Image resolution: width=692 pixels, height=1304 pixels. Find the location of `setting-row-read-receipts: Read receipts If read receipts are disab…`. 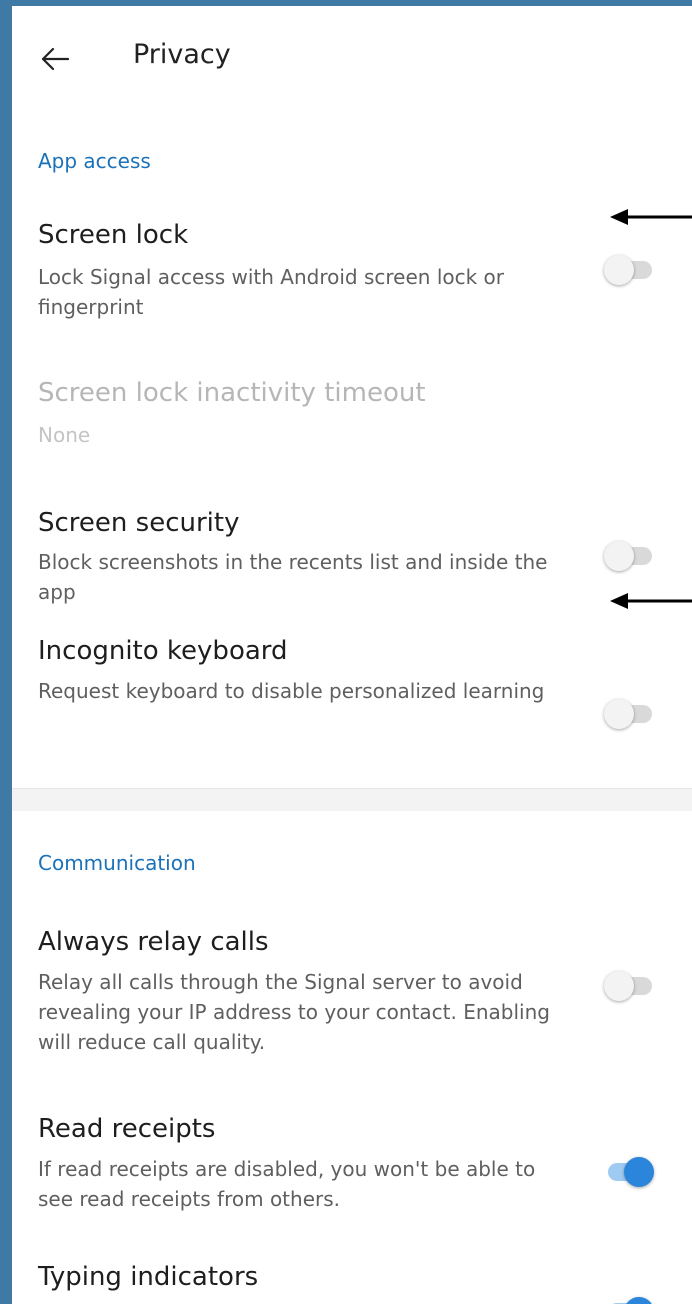

setting-row-read-receipts: Read receipts If read receipts are disab… is located at coordinates (352, 1169).